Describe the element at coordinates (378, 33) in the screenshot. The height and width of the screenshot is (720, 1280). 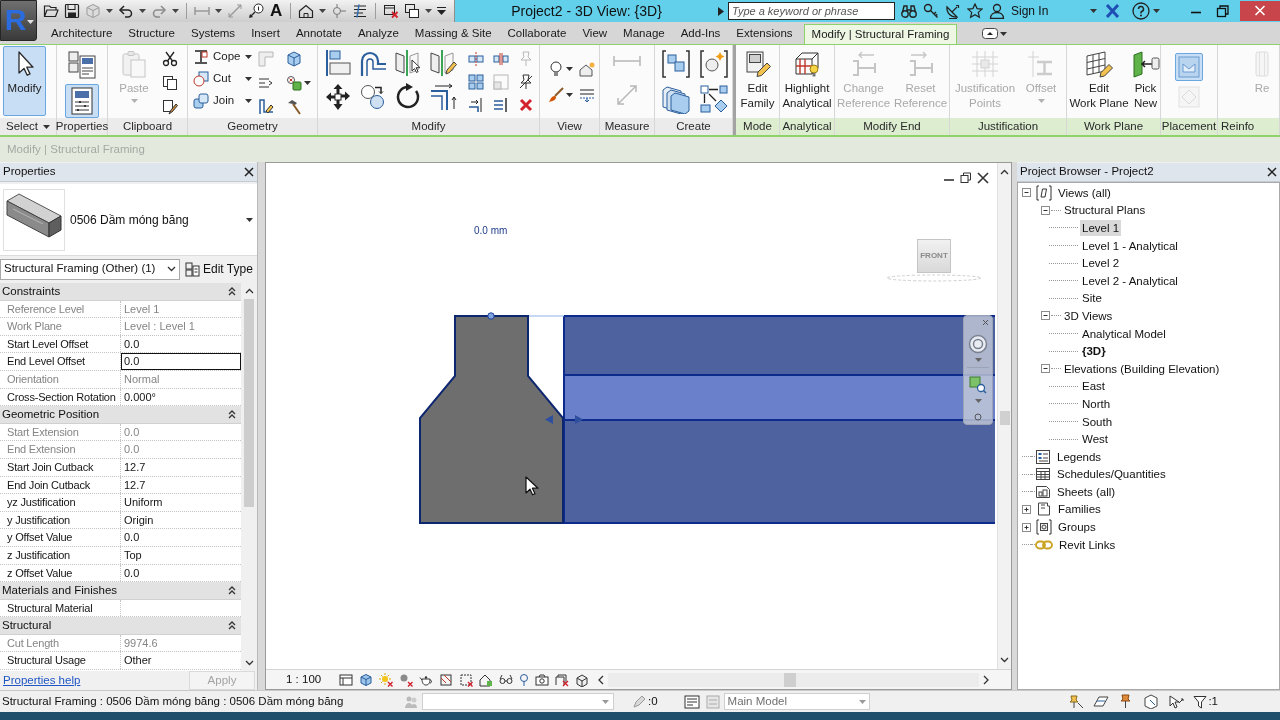
I see `ribbon-tab: Analyze` at that location.